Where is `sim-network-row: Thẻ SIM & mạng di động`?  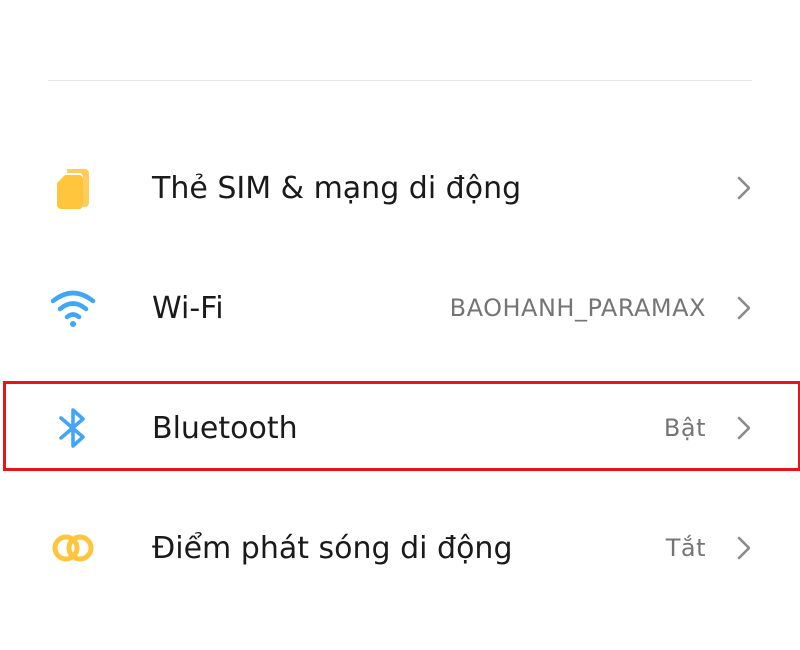 sim-network-row: Thẻ SIM & mạng di động is located at coordinates (400, 188).